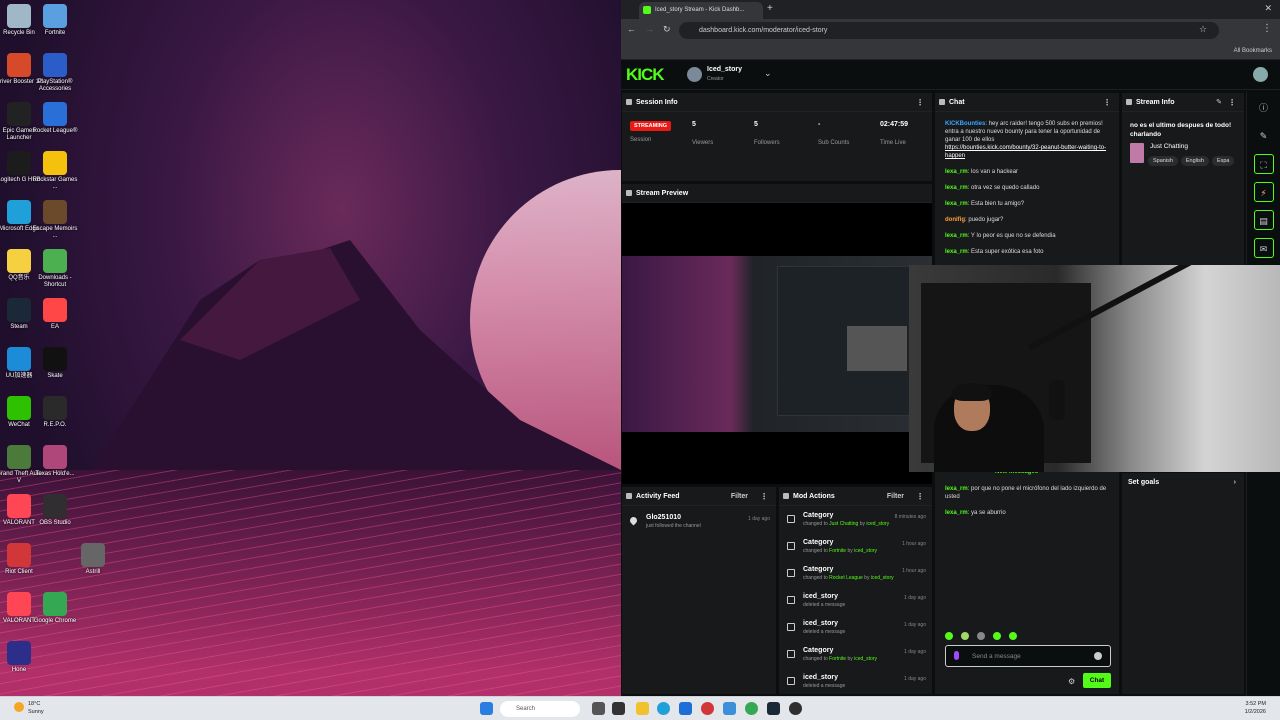 The height and width of the screenshot is (720, 1280). What do you see at coordinates (1267, 28) in the screenshot?
I see `menu-dots-icon: ⋮` at bounding box center [1267, 28].